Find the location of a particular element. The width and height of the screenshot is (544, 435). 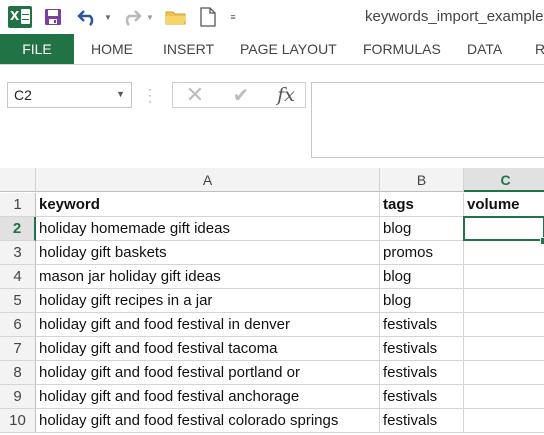

cell-c7 is located at coordinates (504, 349).